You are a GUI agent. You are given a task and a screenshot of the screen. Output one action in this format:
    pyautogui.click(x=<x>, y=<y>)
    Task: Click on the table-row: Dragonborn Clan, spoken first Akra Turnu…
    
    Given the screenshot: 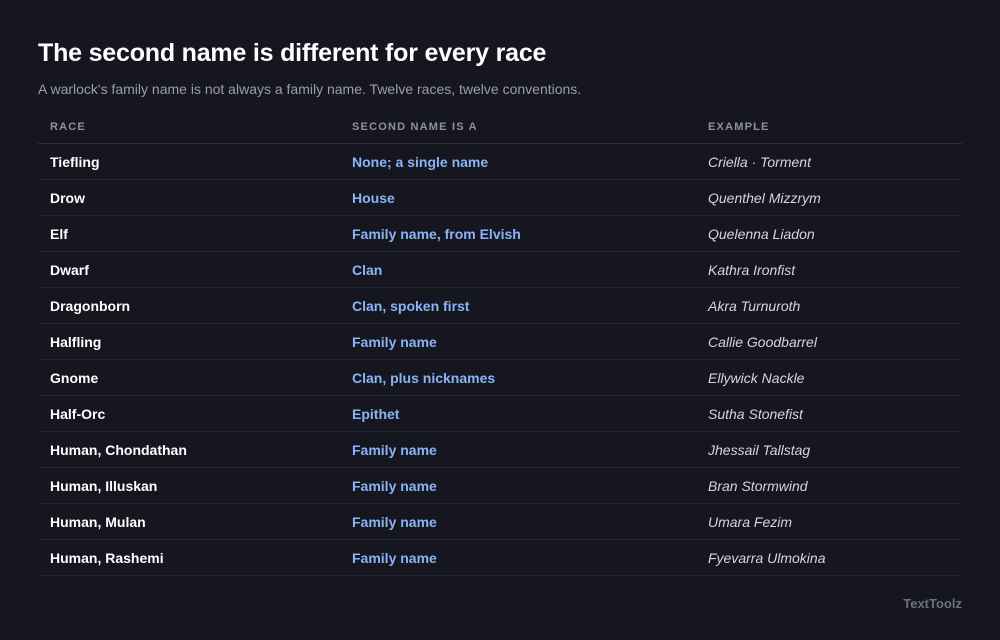 What is the action you would take?
    pyautogui.click(x=500, y=305)
    